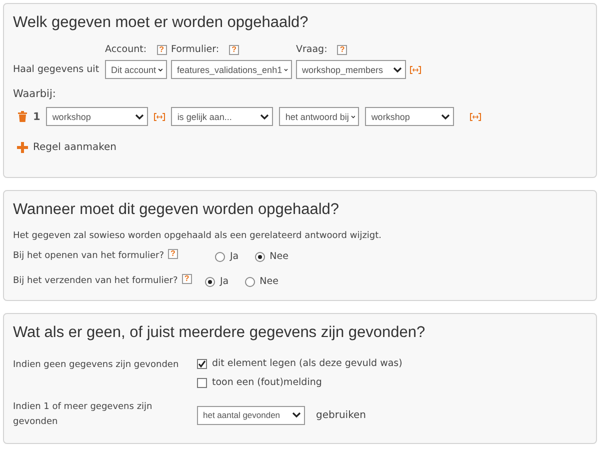 The image size is (600, 449). Describe the element at coordinates (251, 415) in the screenshot. I see `select-field: het aantal gevonden` at that location.